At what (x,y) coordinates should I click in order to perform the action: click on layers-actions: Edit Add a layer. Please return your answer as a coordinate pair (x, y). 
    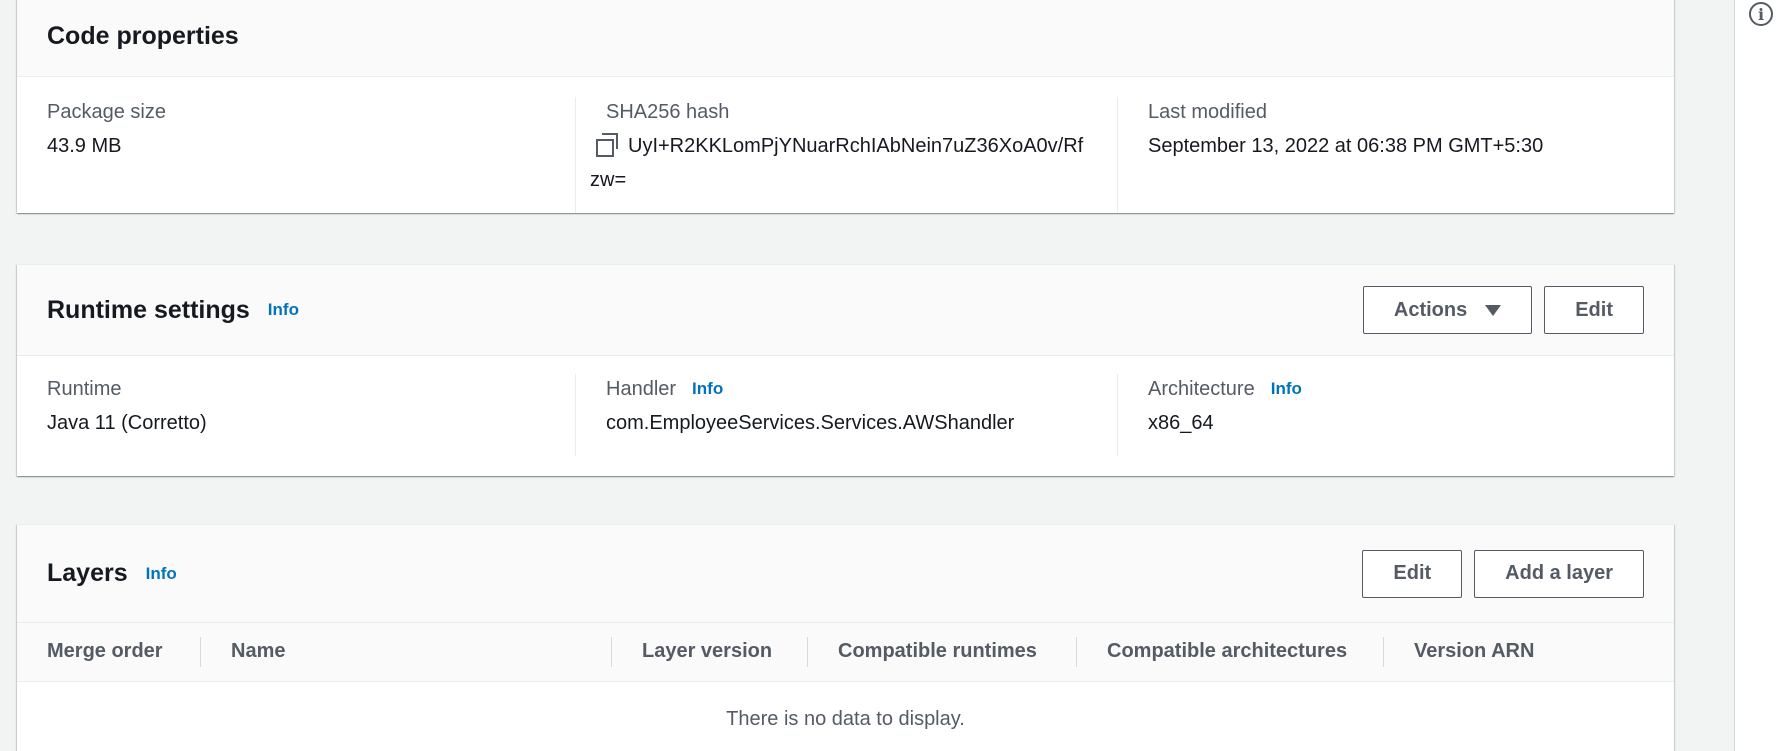
    Looking at the image, I should click on (1503, 573).